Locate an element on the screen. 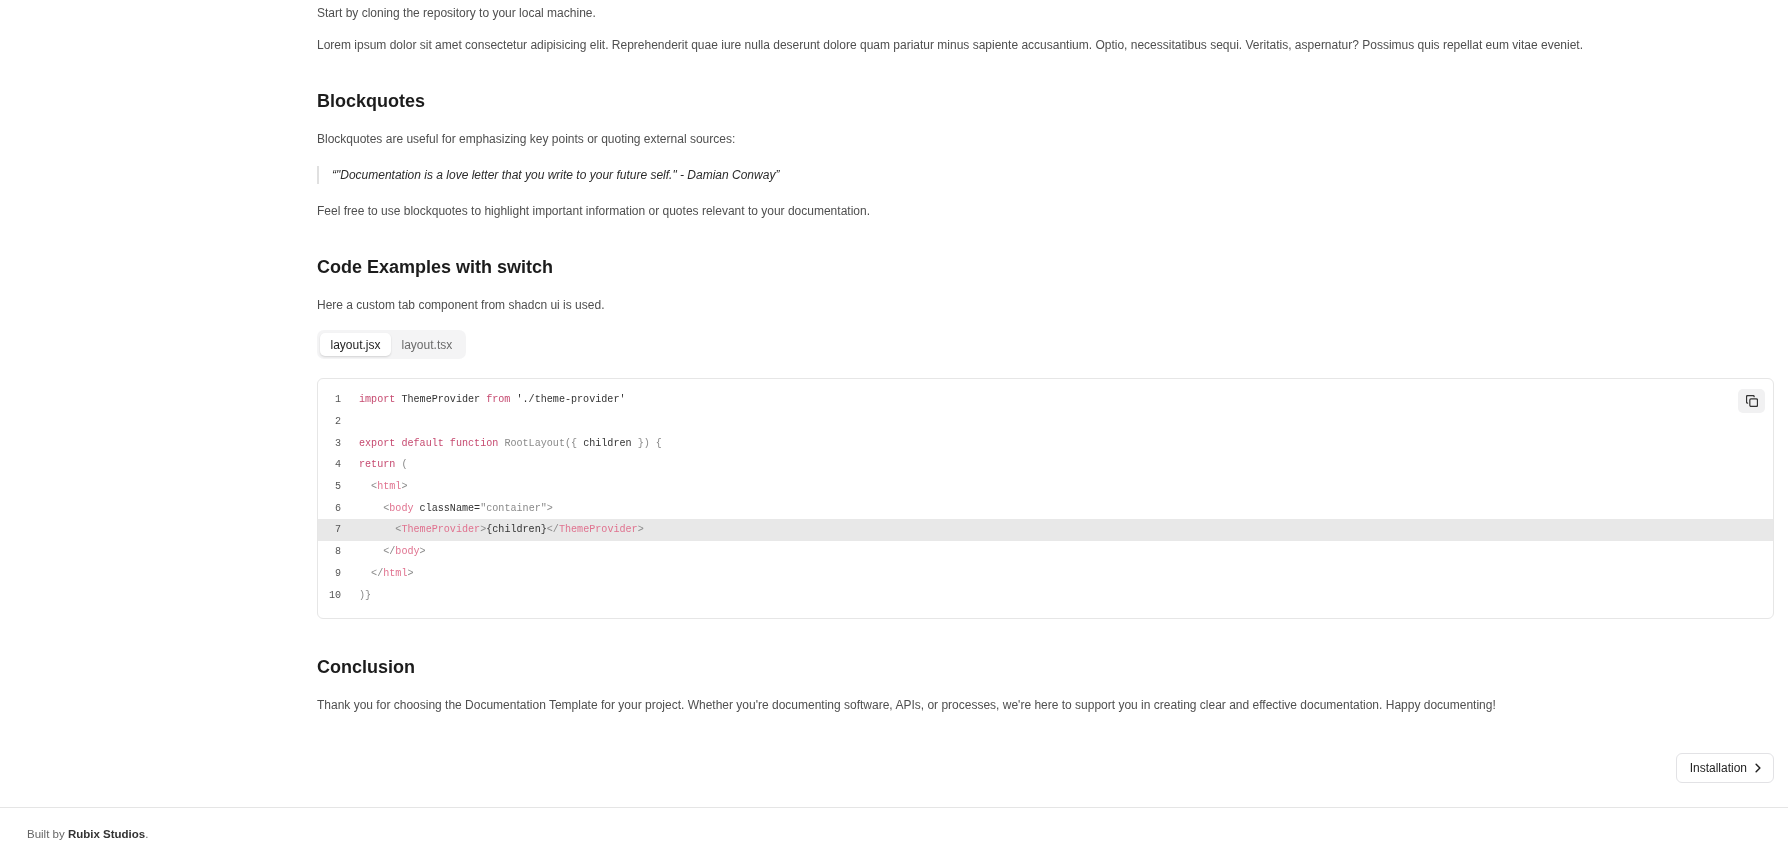 The width and height of the screenshot is (1788, 860). section-heading: Code Examples with switch is located at coordinates (436, 267).